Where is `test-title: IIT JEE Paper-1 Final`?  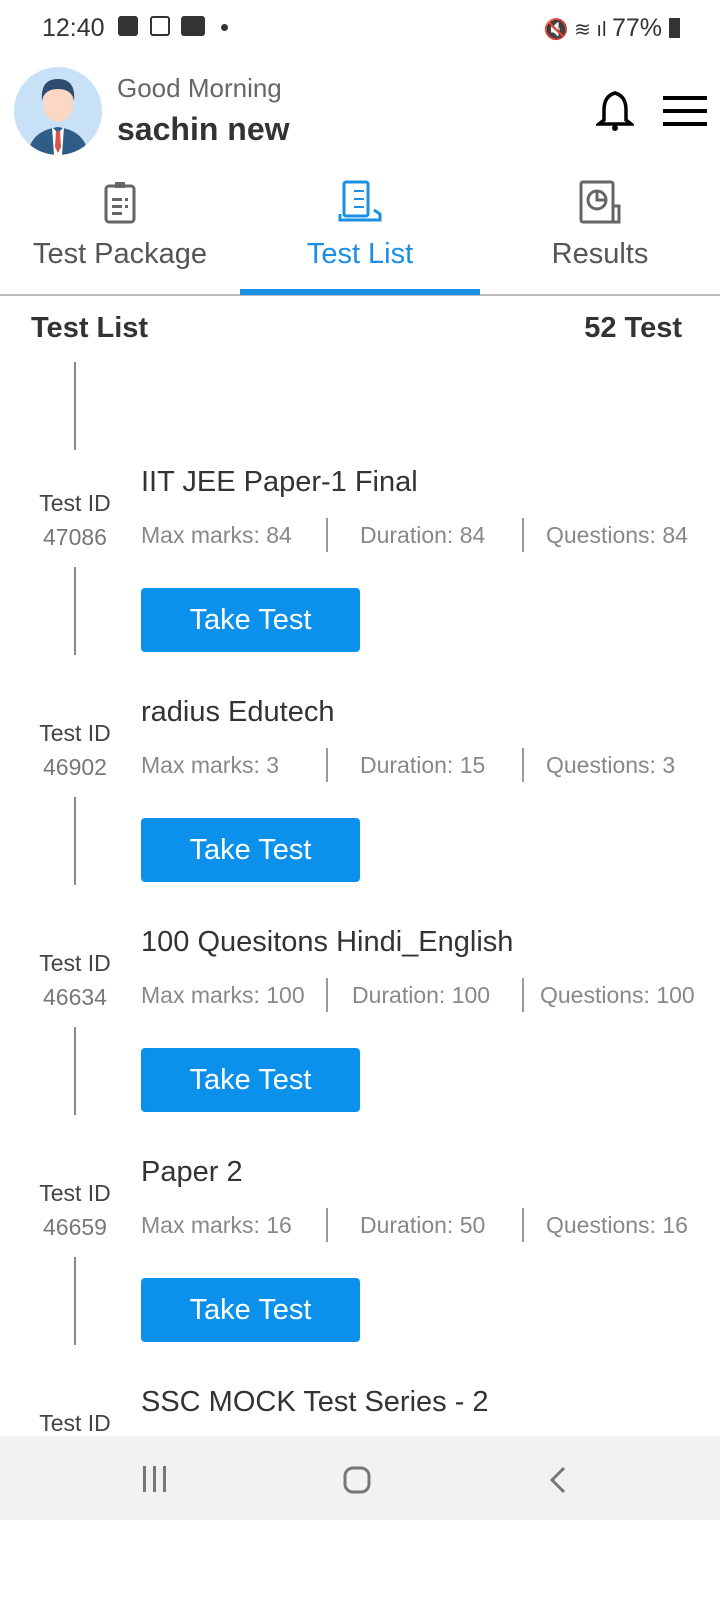 test-title: IIT JEE Paper-1 Final is located at coordinates (279, 482).